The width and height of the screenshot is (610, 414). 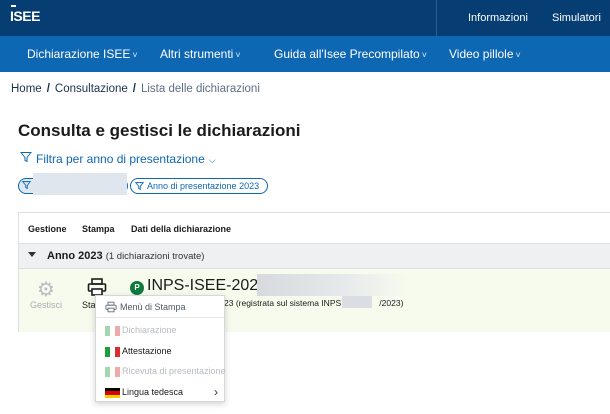 I want to click on nav-video-pillole: Video pillole ˅, so click(x=485, y=54).